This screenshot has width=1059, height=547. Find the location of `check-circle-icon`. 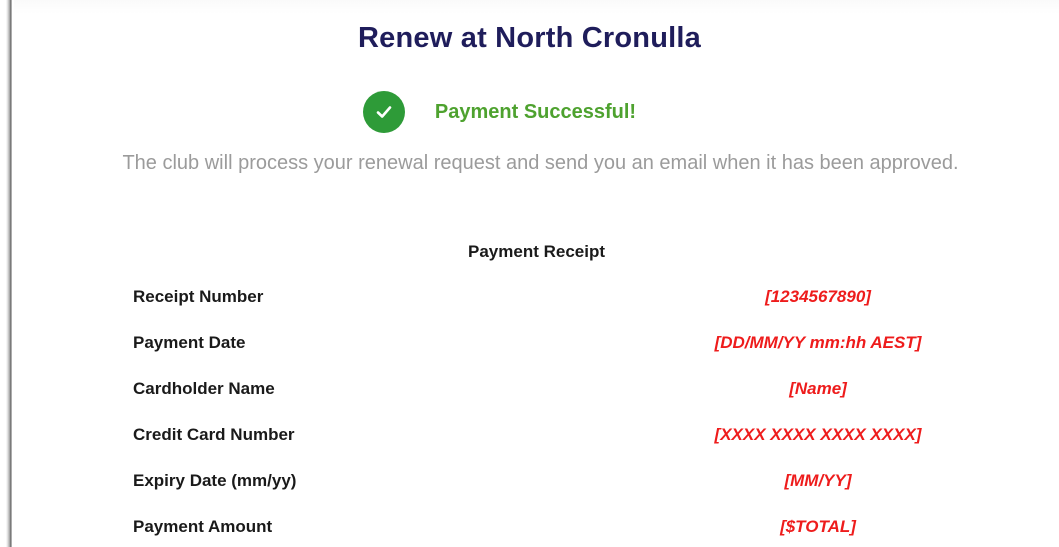

check-circle-icon is located at coordinates (383, 112).